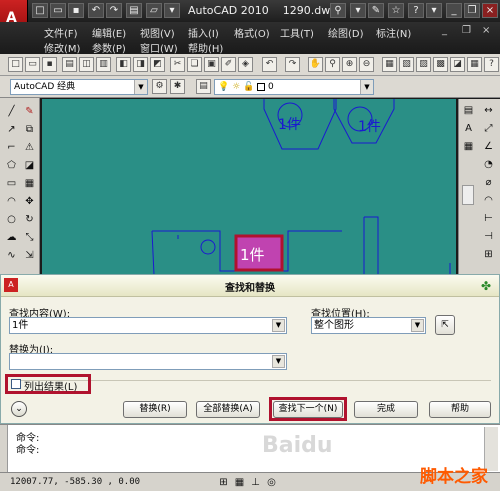  I want to click on replace-chevron-down-icon: ▼, so click(278, 361).